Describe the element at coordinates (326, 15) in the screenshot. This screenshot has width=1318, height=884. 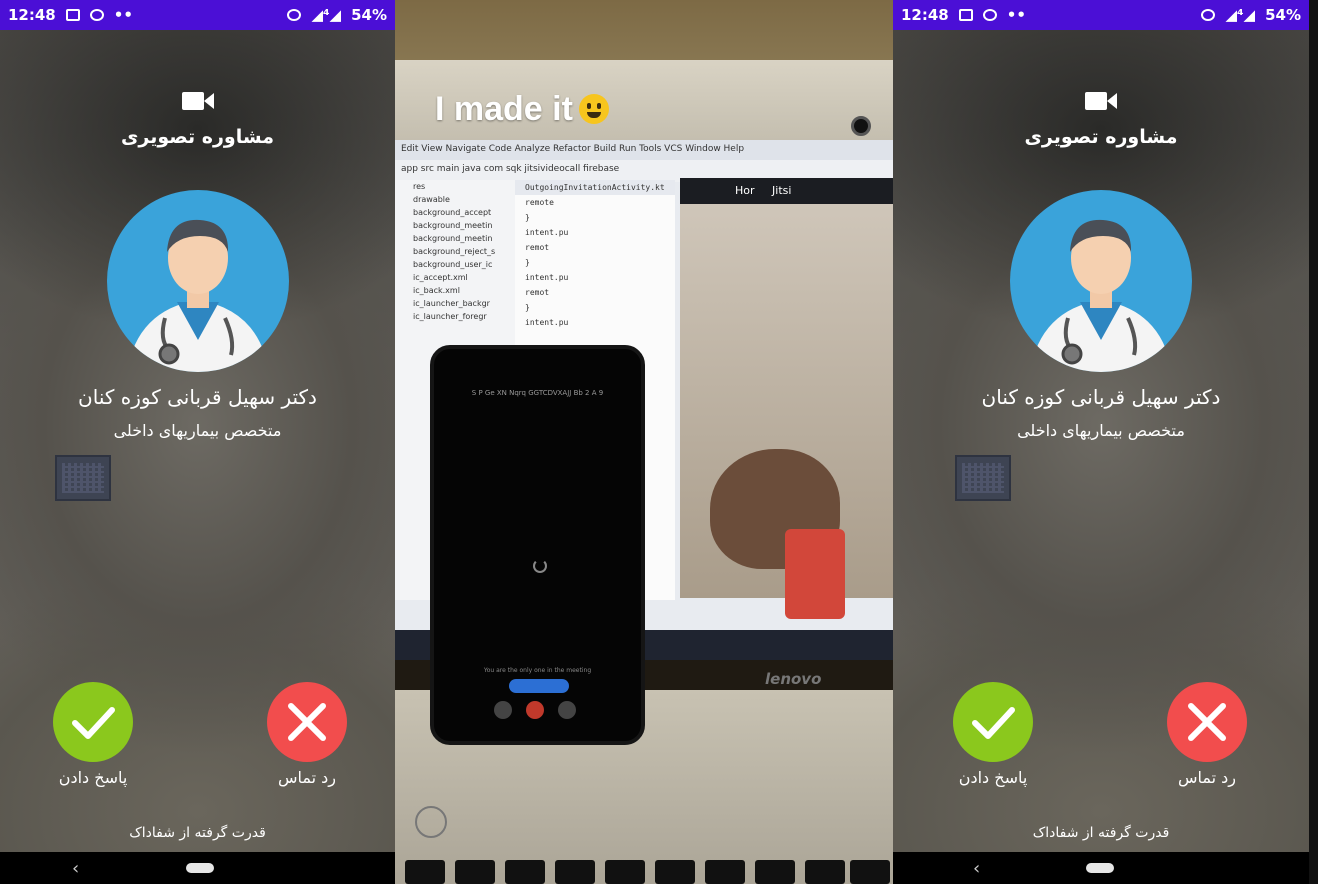
I see `signal-icon: ◢⁴◢` at that location.